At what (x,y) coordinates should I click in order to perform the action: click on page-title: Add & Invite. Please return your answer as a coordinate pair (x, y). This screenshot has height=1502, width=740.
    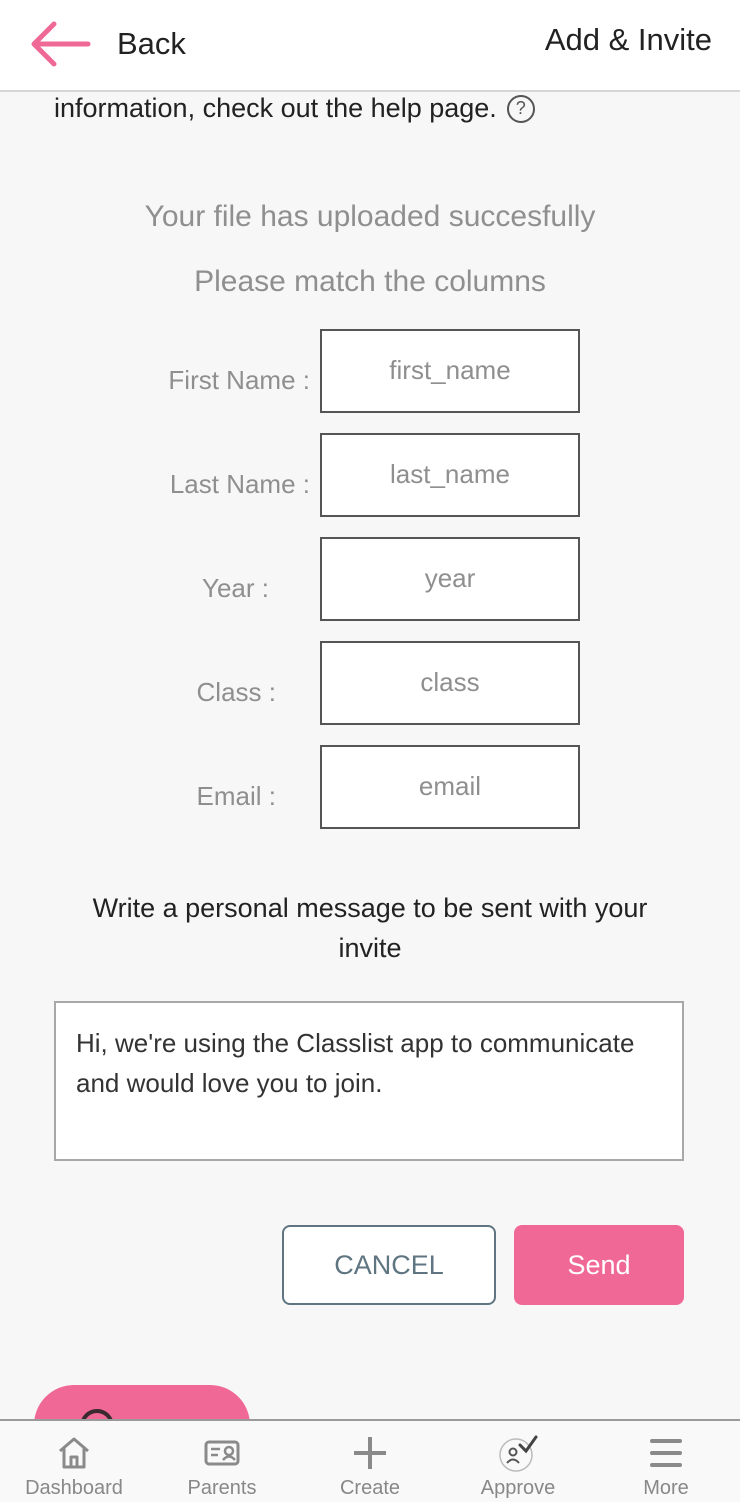
    Looking at the image, I should click on (628, 39).